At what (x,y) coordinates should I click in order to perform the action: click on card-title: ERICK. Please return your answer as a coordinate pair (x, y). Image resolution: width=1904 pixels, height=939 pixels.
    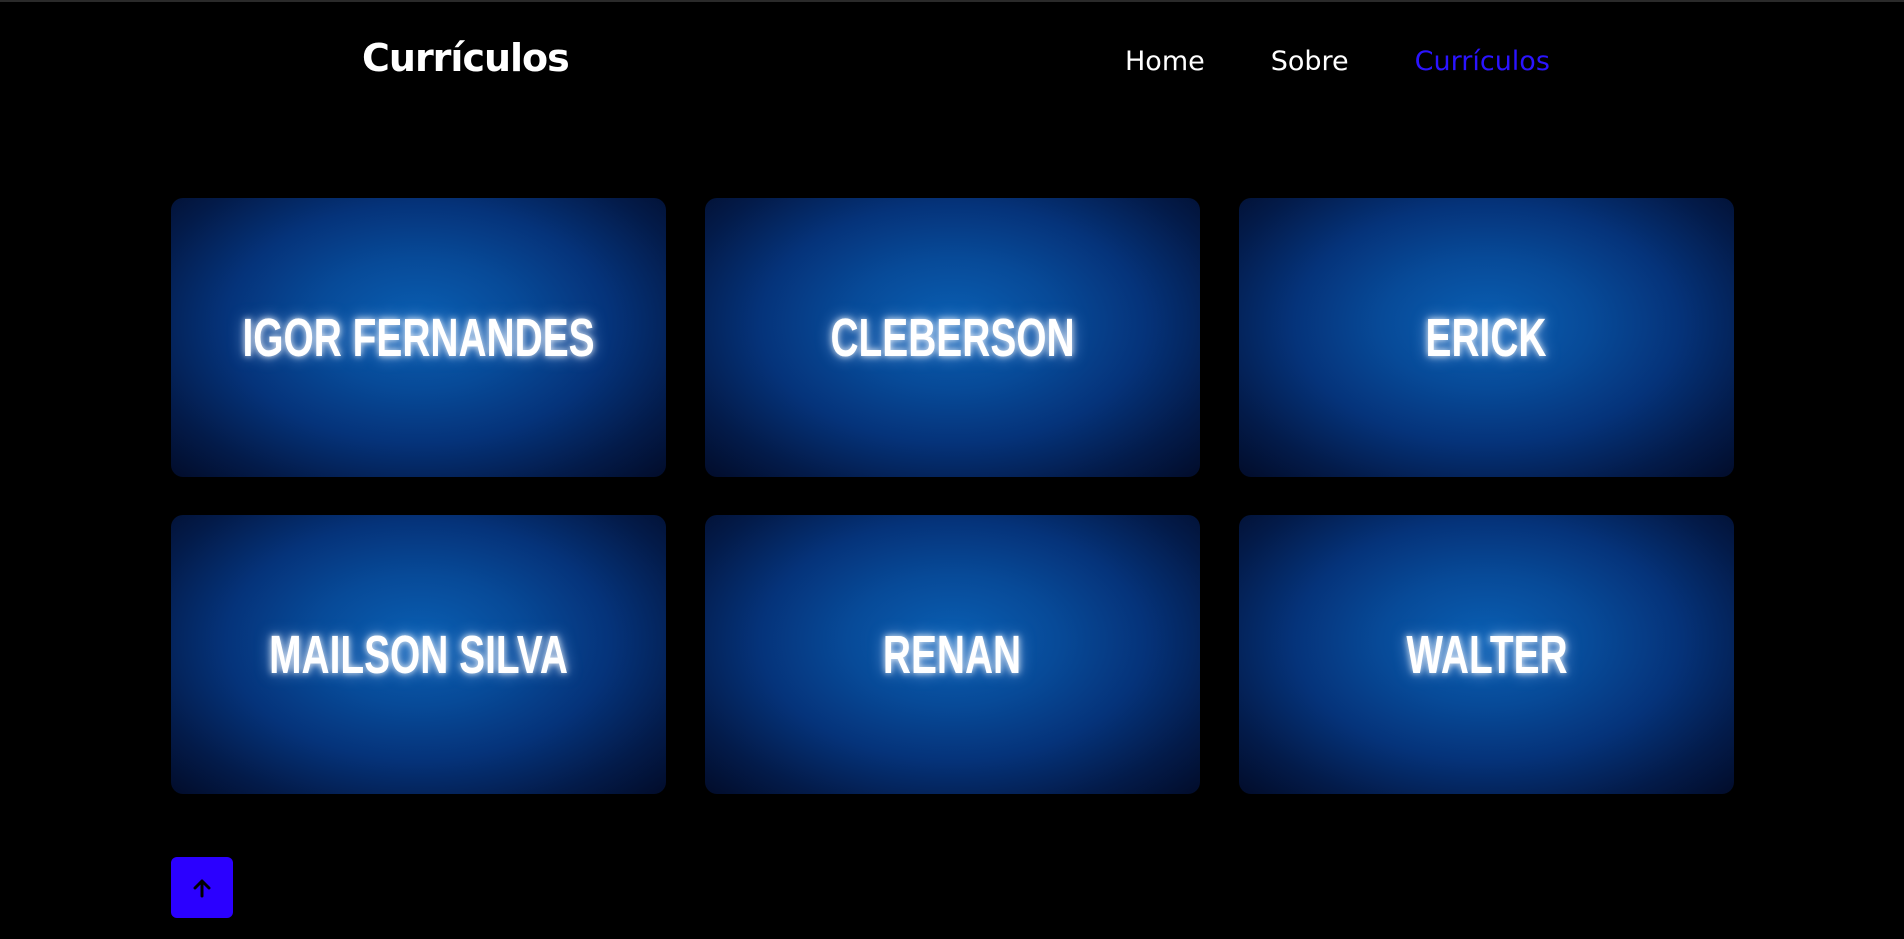
    Looking at the image, I should click on (1486, 337).